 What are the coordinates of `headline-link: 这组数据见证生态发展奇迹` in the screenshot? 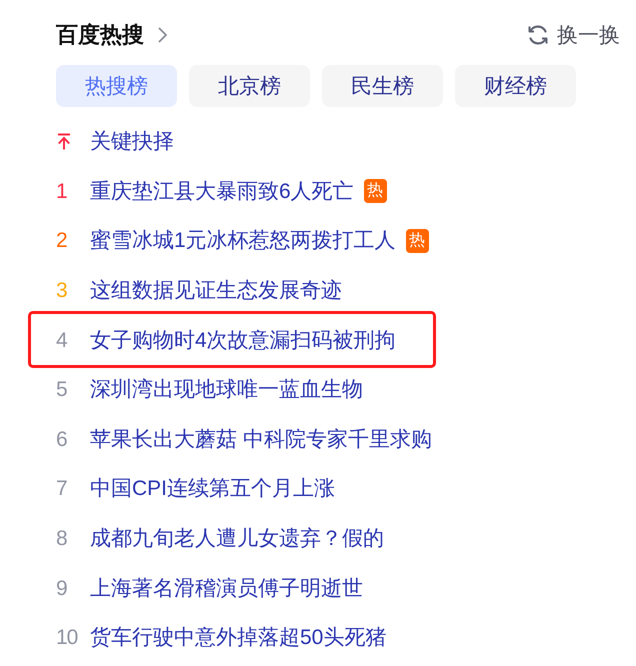 It's located at (216, 291).